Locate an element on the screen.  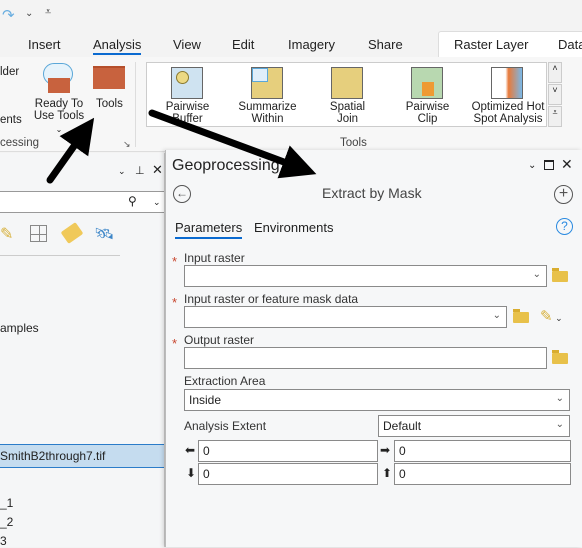
annotation-arrows is located at coordinates (181, 146).